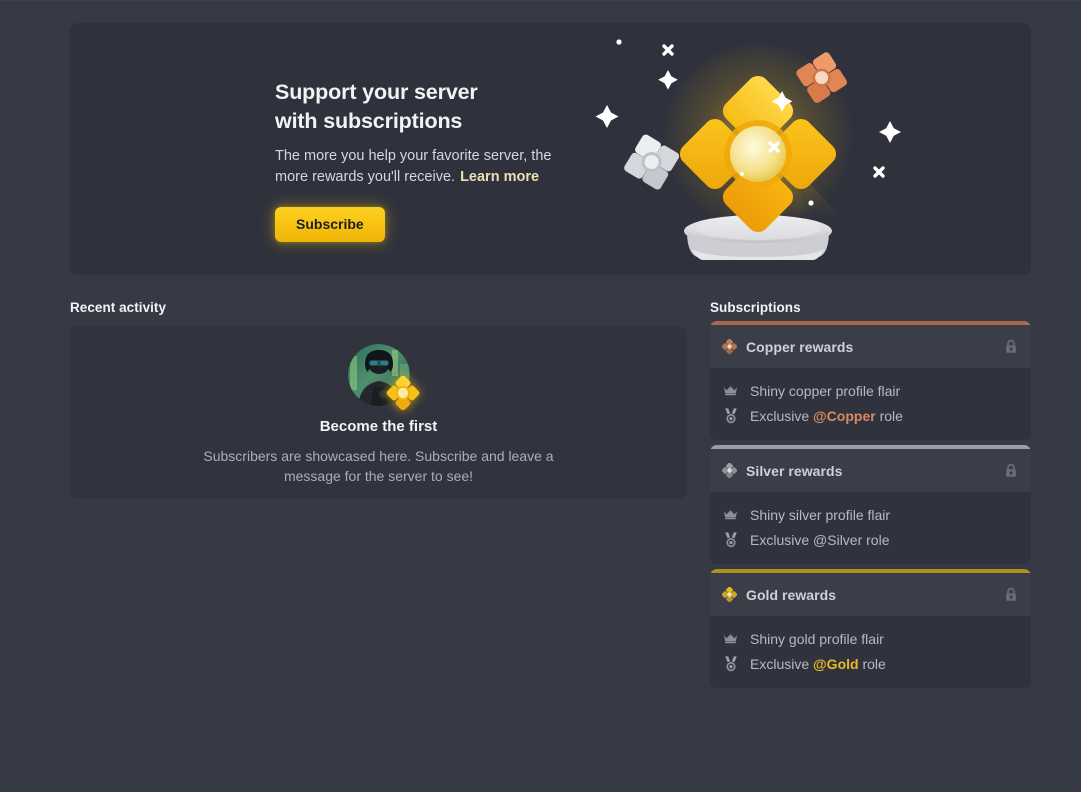 The height and width of the screenshot is (792, 1081). I want to click on hero-illustration, so click(800, 149).